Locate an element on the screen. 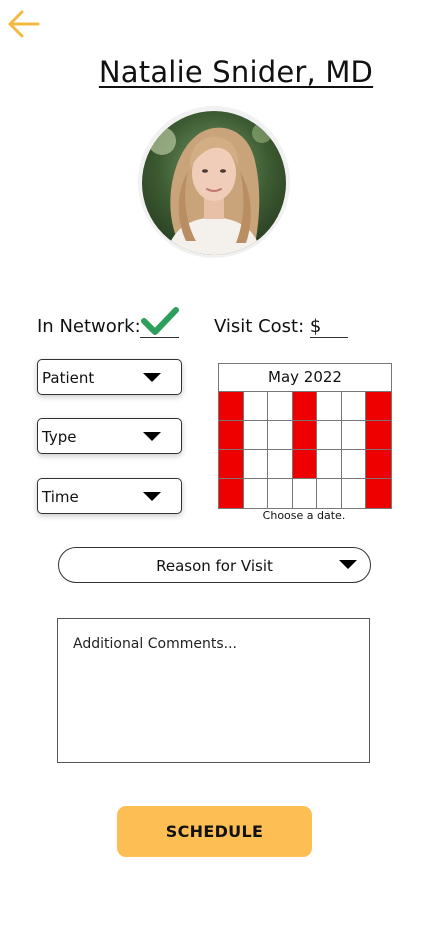  calendar-month: May 2022 is located at coordinates (305, 378).